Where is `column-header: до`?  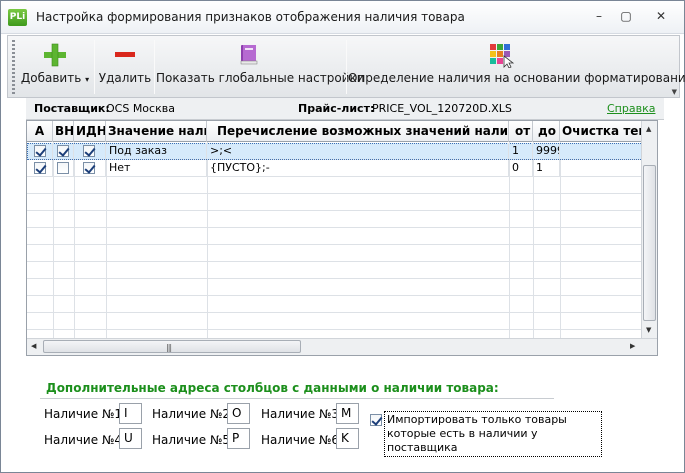 column-header: до is located at coordinates (546, 131).